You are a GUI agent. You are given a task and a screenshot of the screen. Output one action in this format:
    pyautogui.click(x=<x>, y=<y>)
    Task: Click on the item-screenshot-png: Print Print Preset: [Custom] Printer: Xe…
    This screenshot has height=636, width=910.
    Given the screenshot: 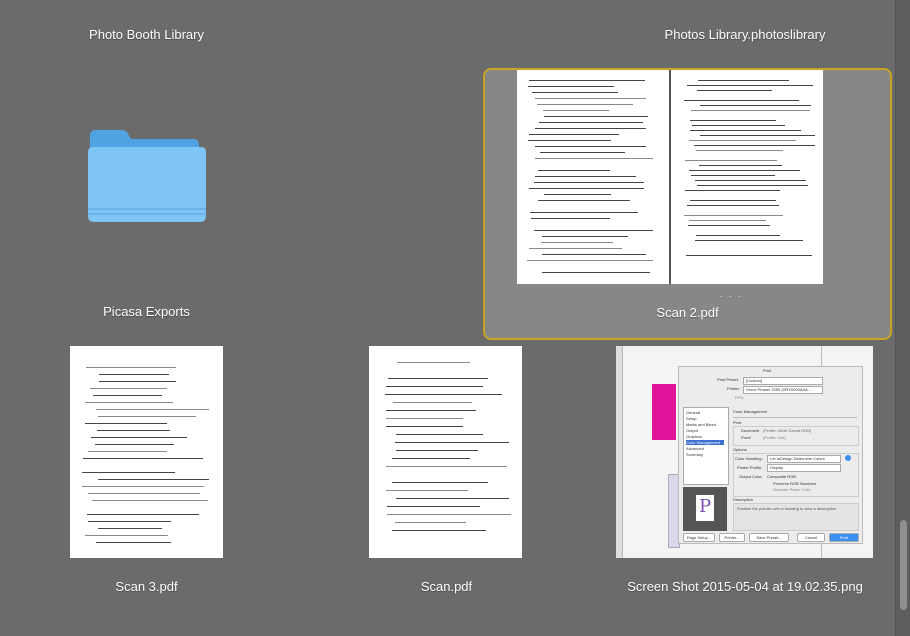 What is the action you would take?
    pyautogui.click(x=745, y=476)
    